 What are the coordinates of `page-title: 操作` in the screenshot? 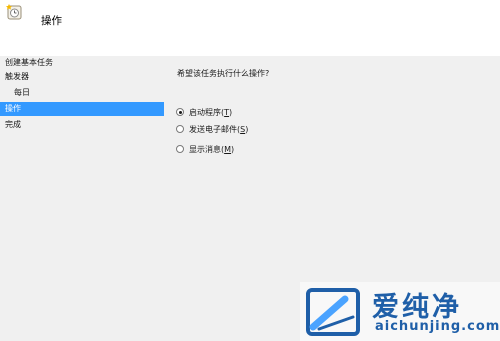 It's located at (51, 21).